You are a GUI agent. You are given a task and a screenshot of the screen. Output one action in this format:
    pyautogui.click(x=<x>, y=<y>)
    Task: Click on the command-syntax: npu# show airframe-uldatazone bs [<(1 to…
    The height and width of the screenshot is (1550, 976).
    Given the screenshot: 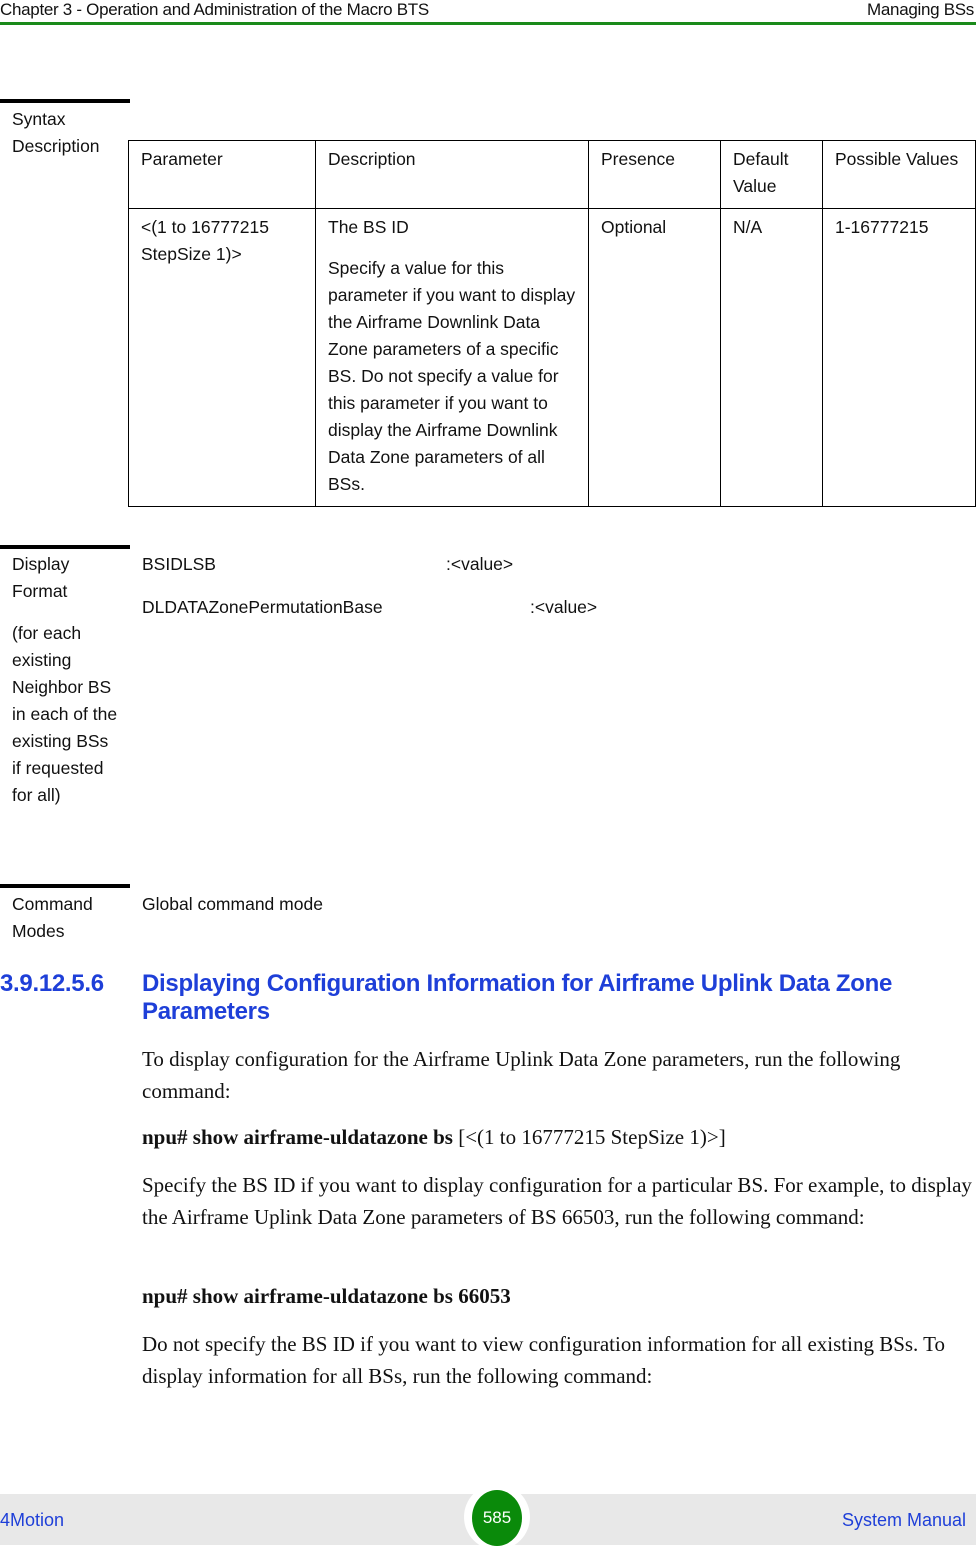 What is the action you would take?
    pyautogui.click(x=557, y=1138)
    